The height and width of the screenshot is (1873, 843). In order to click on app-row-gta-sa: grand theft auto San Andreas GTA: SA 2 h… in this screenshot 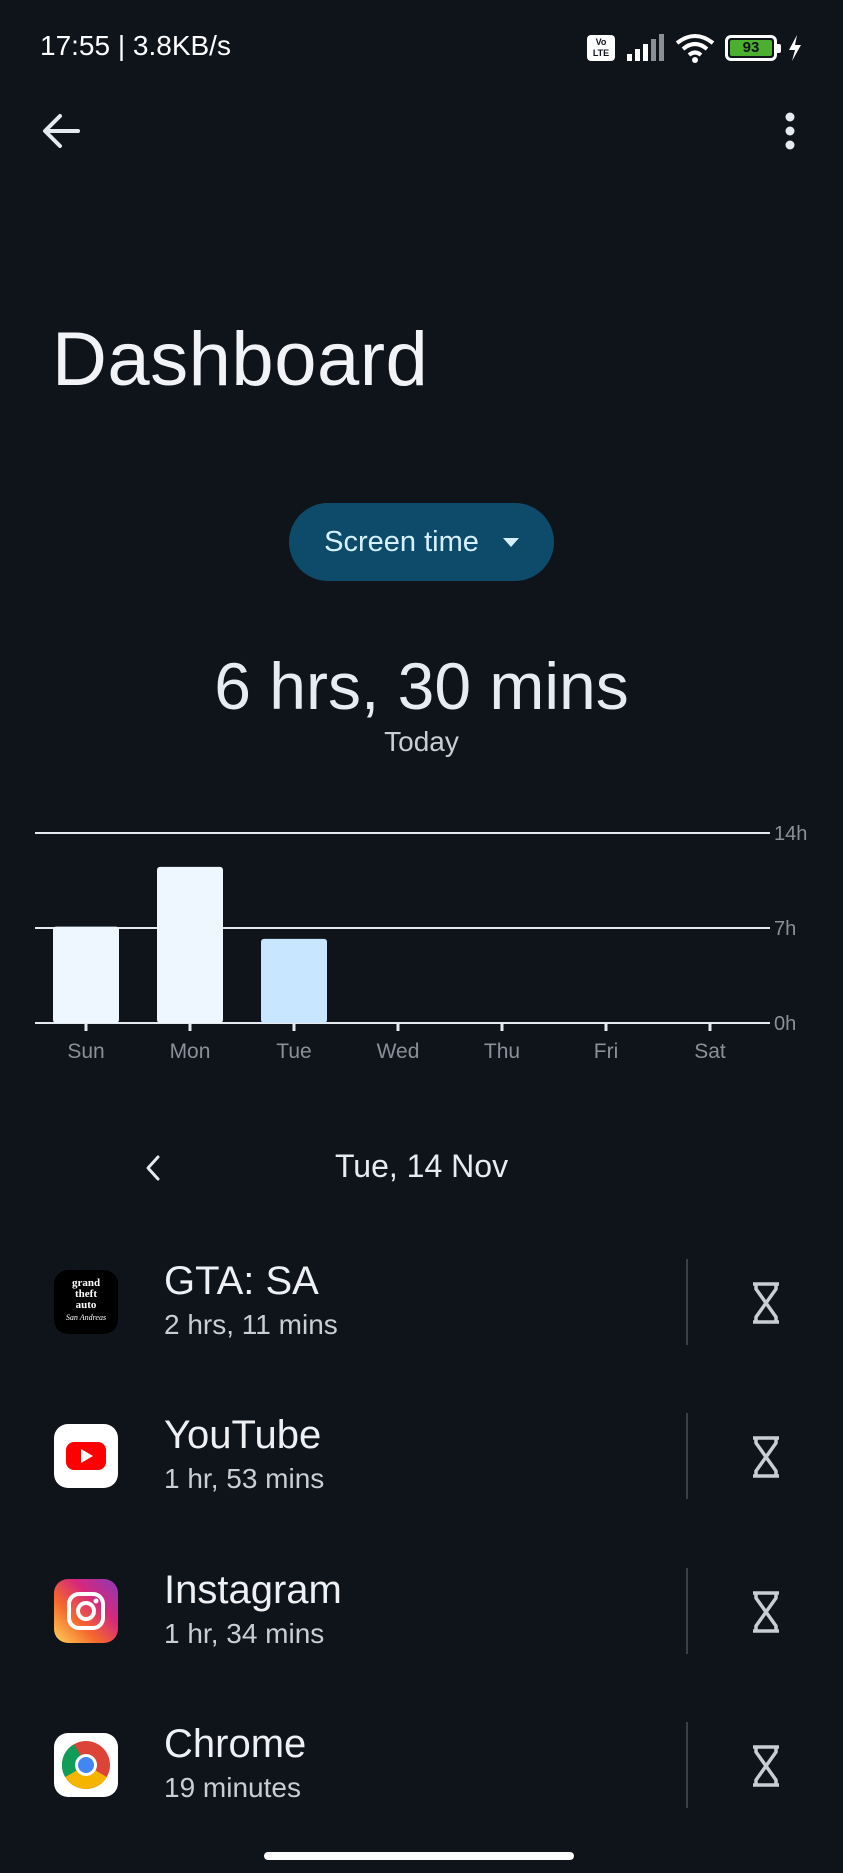, I will do `click(421, 1302)`.